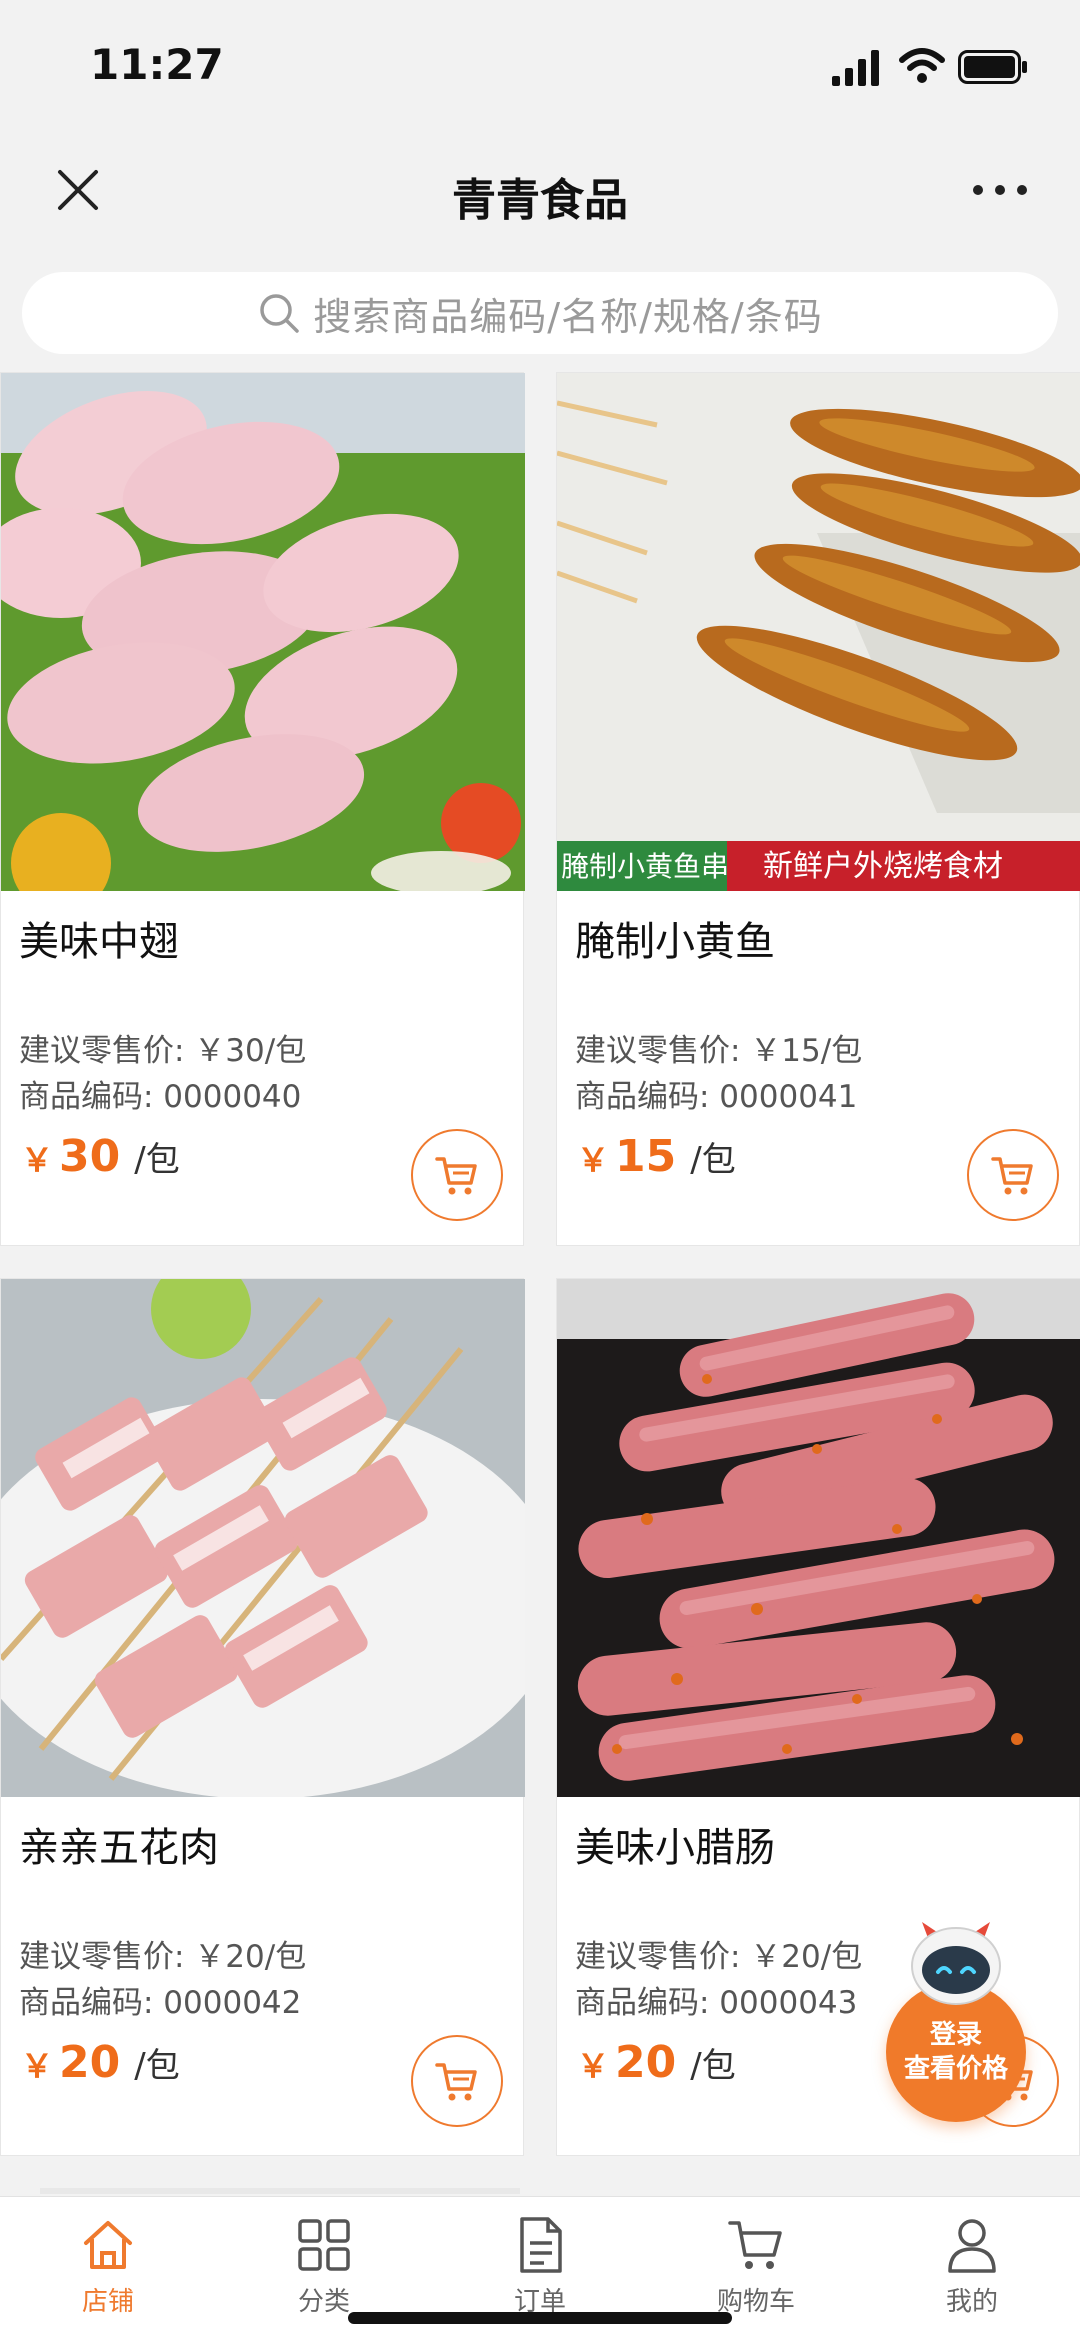  I want to click on image-banner-left: 腌制小黄鱼串, so click(645, 866).